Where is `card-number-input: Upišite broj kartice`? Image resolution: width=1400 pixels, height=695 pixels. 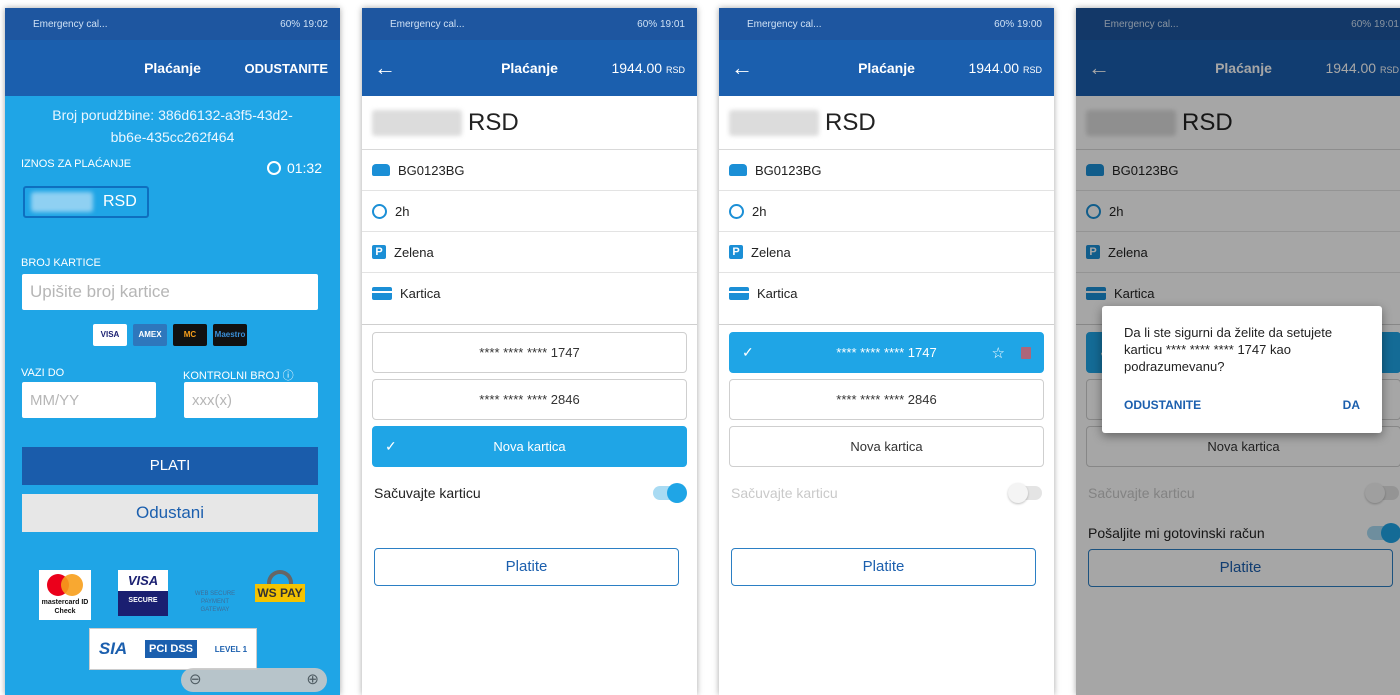
card-number-input: Upišite broj kartice is located at coordinates (170, 292).